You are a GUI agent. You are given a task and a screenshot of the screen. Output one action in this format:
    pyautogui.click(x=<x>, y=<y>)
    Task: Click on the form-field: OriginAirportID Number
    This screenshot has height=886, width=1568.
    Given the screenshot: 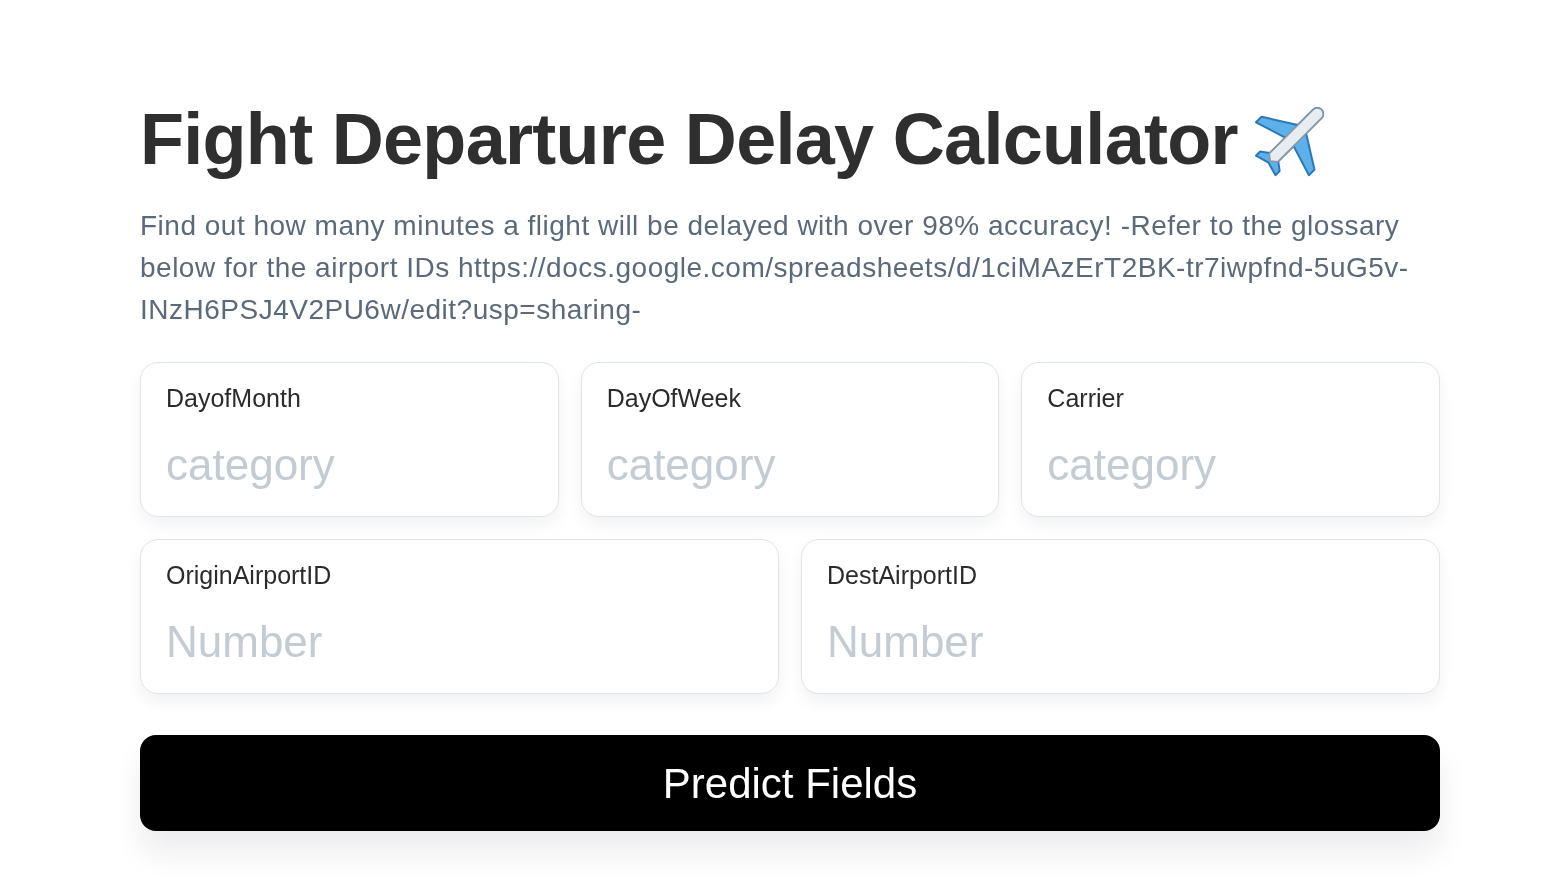 What is the action you would take?
    pyautogui.click(x=459, y=616)
    